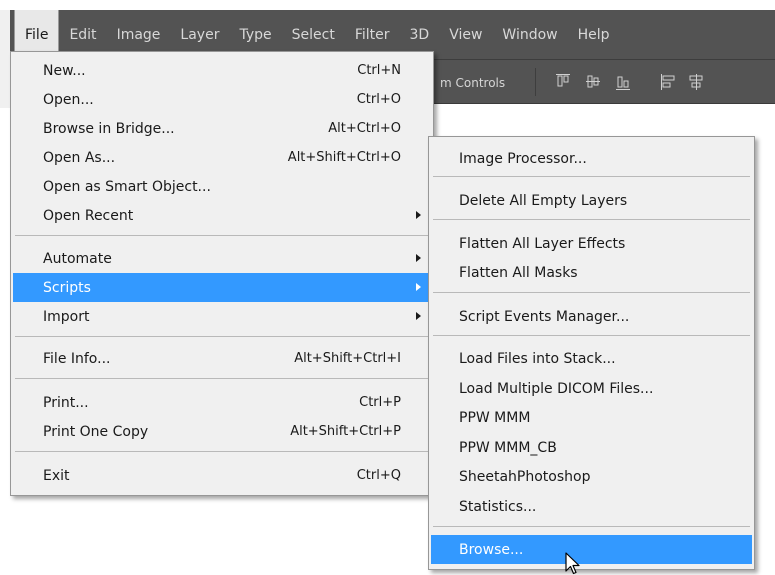 This screenshot has width=775, height=575. Describe the element at coordinates (591, 200) in the screenshot. I see `menu-item-delete-all-empty-layers: Delete All Empty Layers` at that location.